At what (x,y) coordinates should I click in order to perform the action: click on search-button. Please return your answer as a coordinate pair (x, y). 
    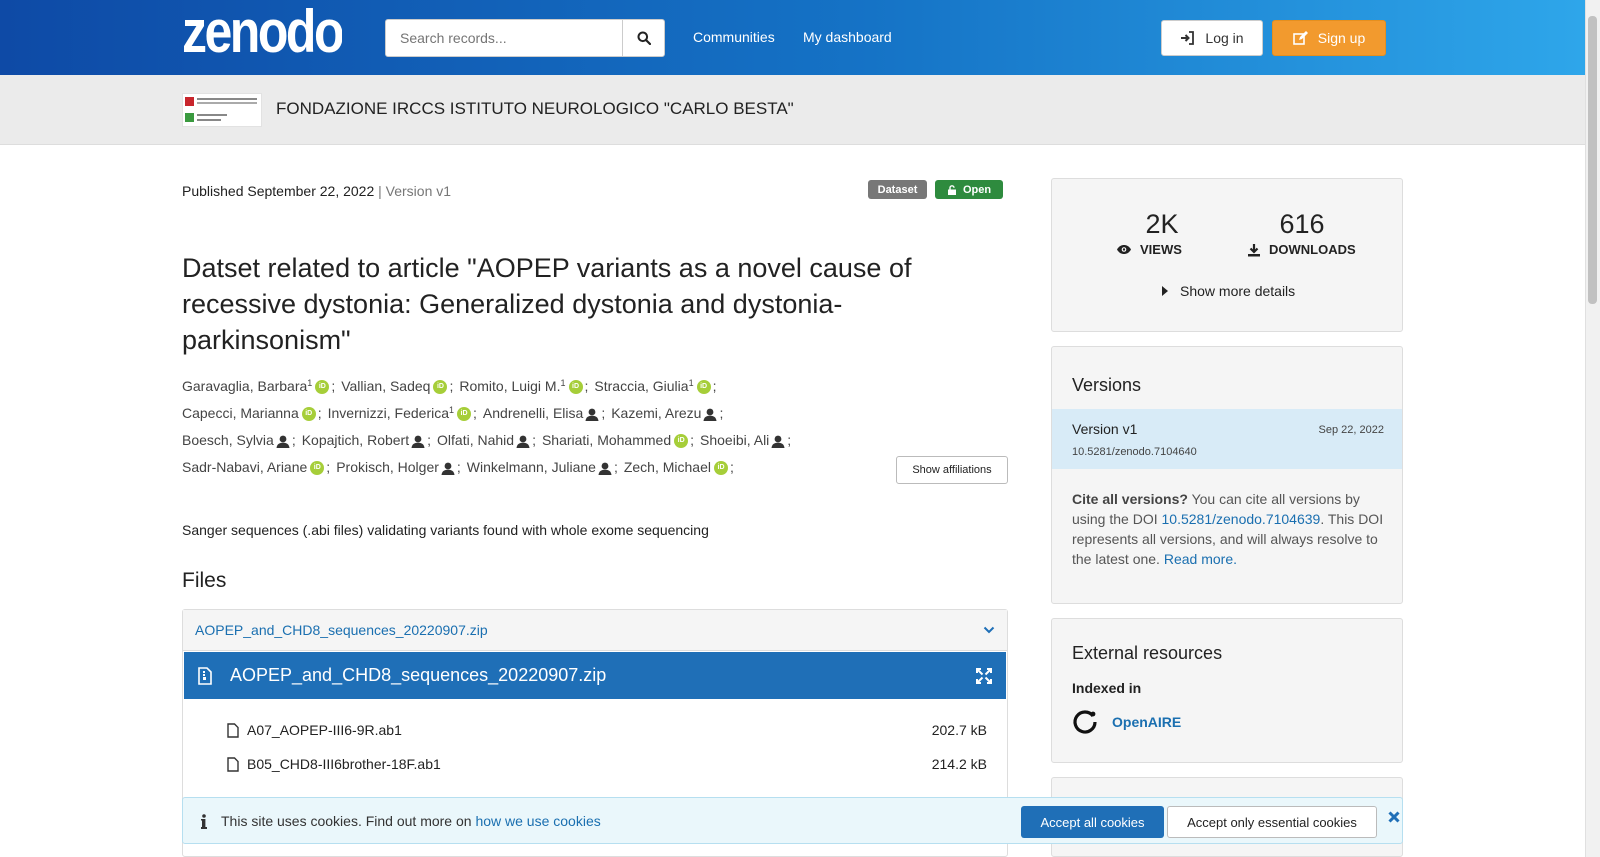
    Looking at the image, I should click on (643, 38).